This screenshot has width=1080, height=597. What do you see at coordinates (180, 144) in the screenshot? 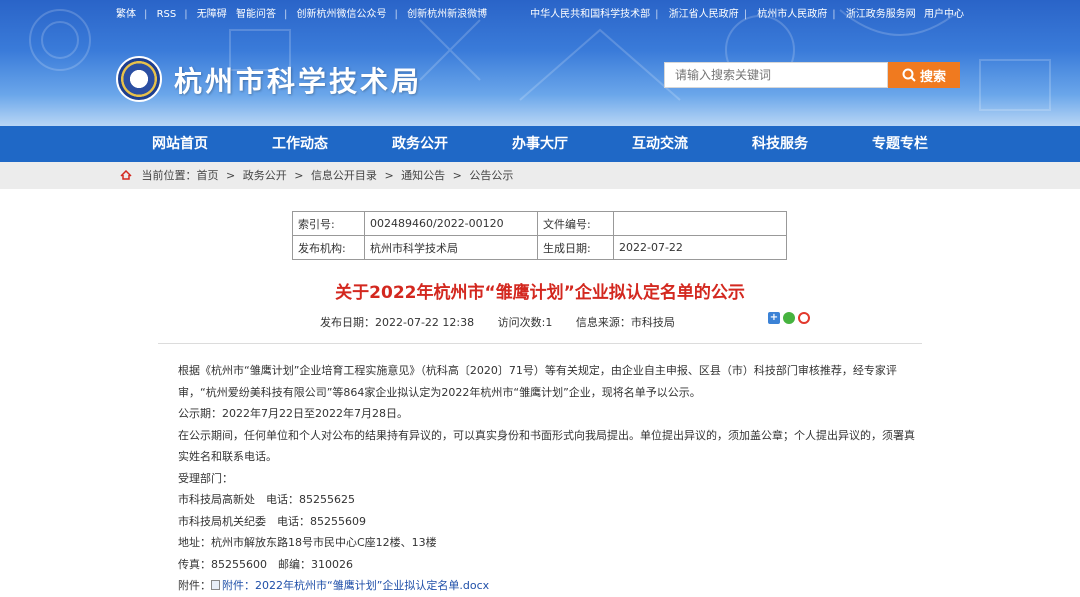
I see `nav-home: 网站首页` at bounding box center [180, 144].